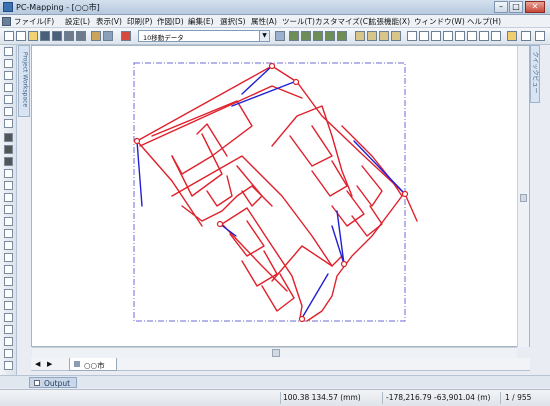 This screenshot has width=550, height=406. I want to click on open-folder-icon, so click(33, 36).